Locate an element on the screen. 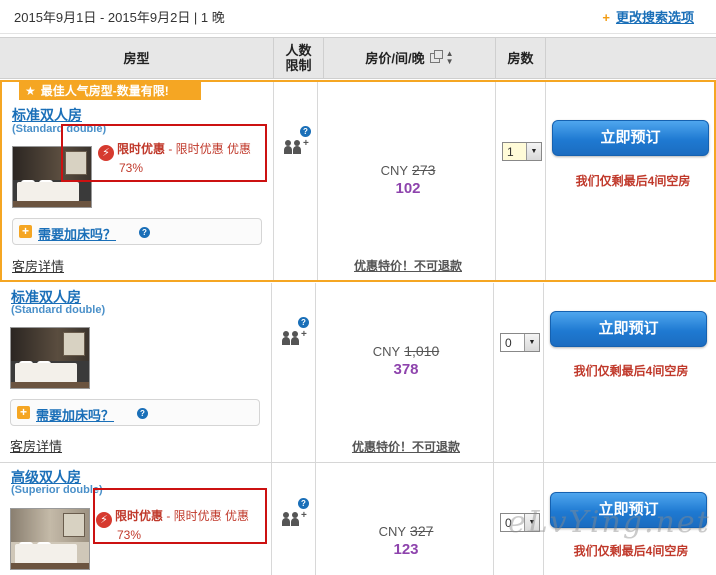 The width and height of the screenshot is (716, 575). price-cell is located at coordinates (405, 519).